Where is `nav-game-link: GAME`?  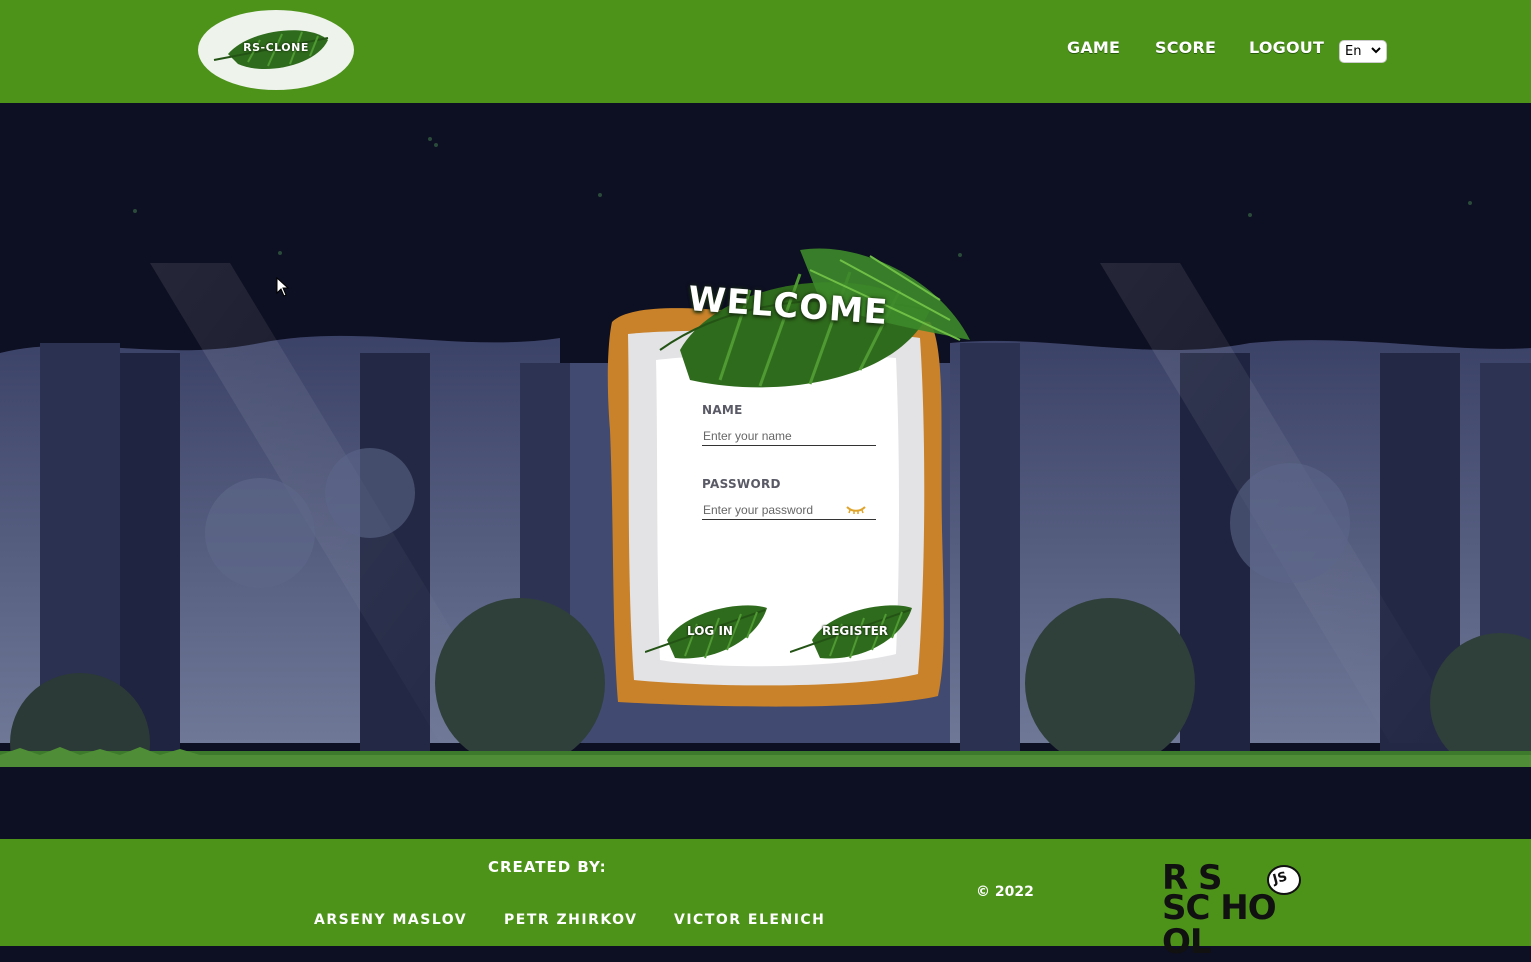 nav-game-link: GAME is located at coordinates (1097, 47).